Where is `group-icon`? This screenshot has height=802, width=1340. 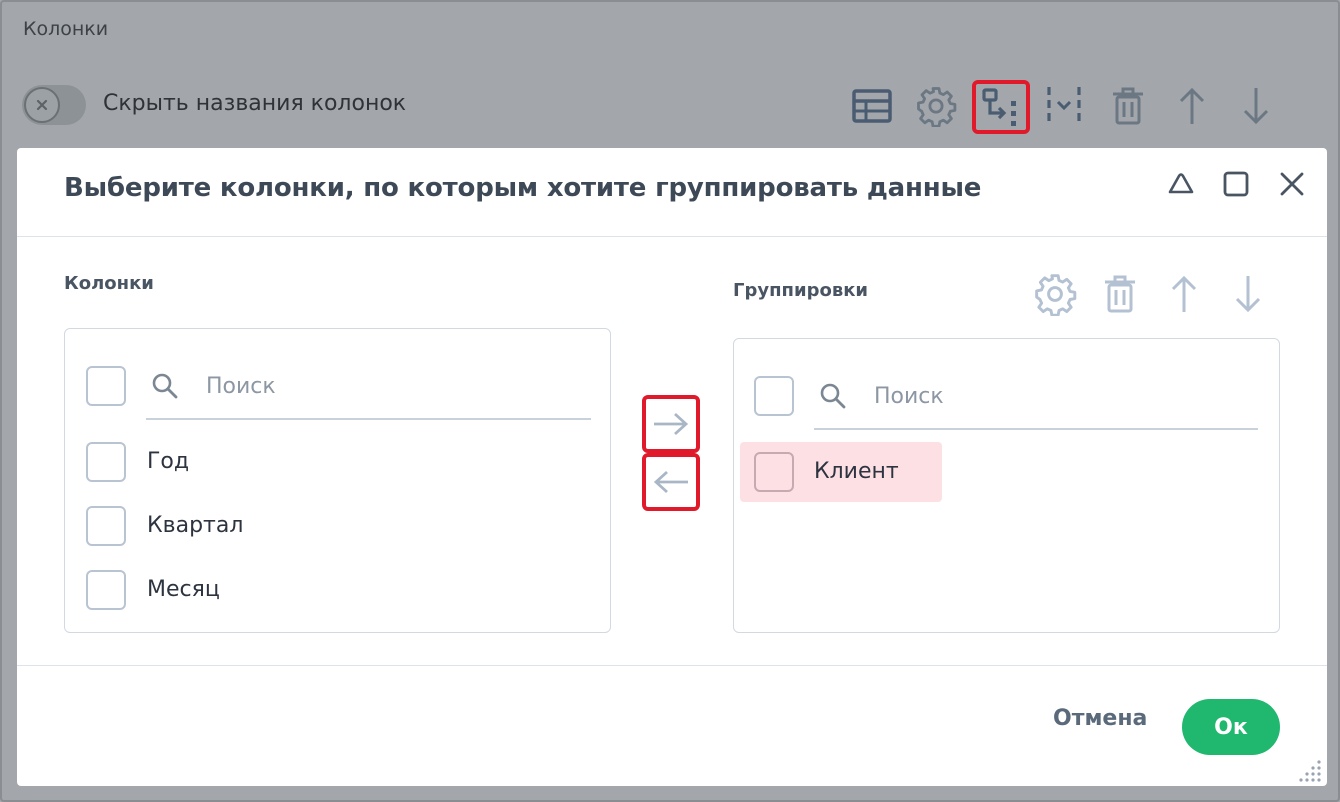
group-icon is located at coordinates (999, 107).